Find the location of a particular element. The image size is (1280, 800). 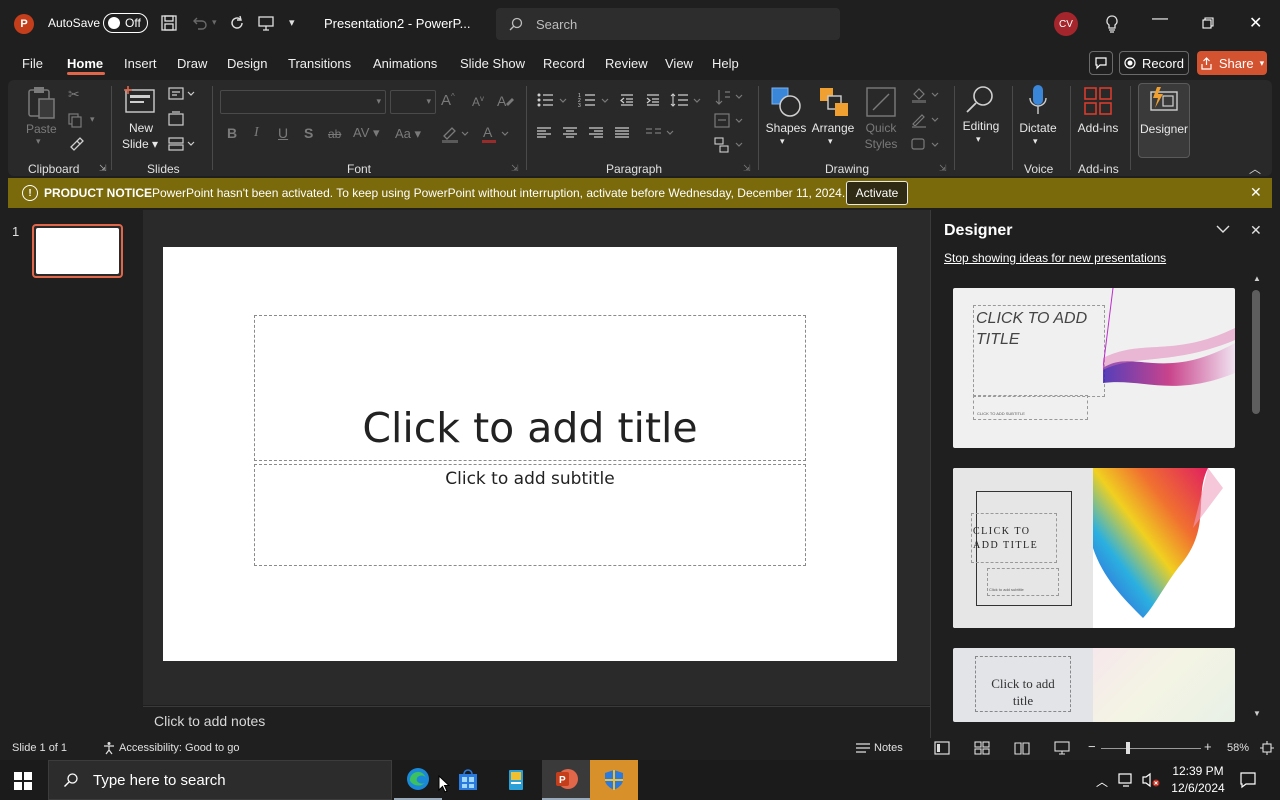

paste-icon is located at coordinates (41, 103).